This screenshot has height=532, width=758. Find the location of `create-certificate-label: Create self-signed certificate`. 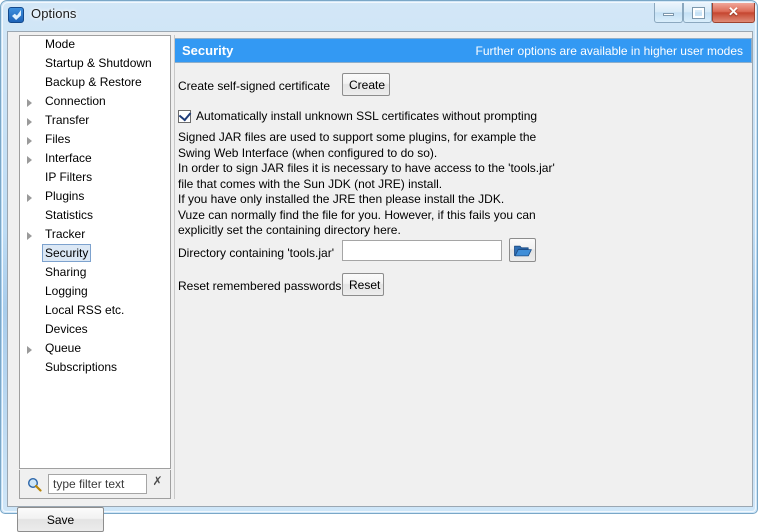

create-certificate-label: Create self-signed certificate is located at coordinates (254, 86).